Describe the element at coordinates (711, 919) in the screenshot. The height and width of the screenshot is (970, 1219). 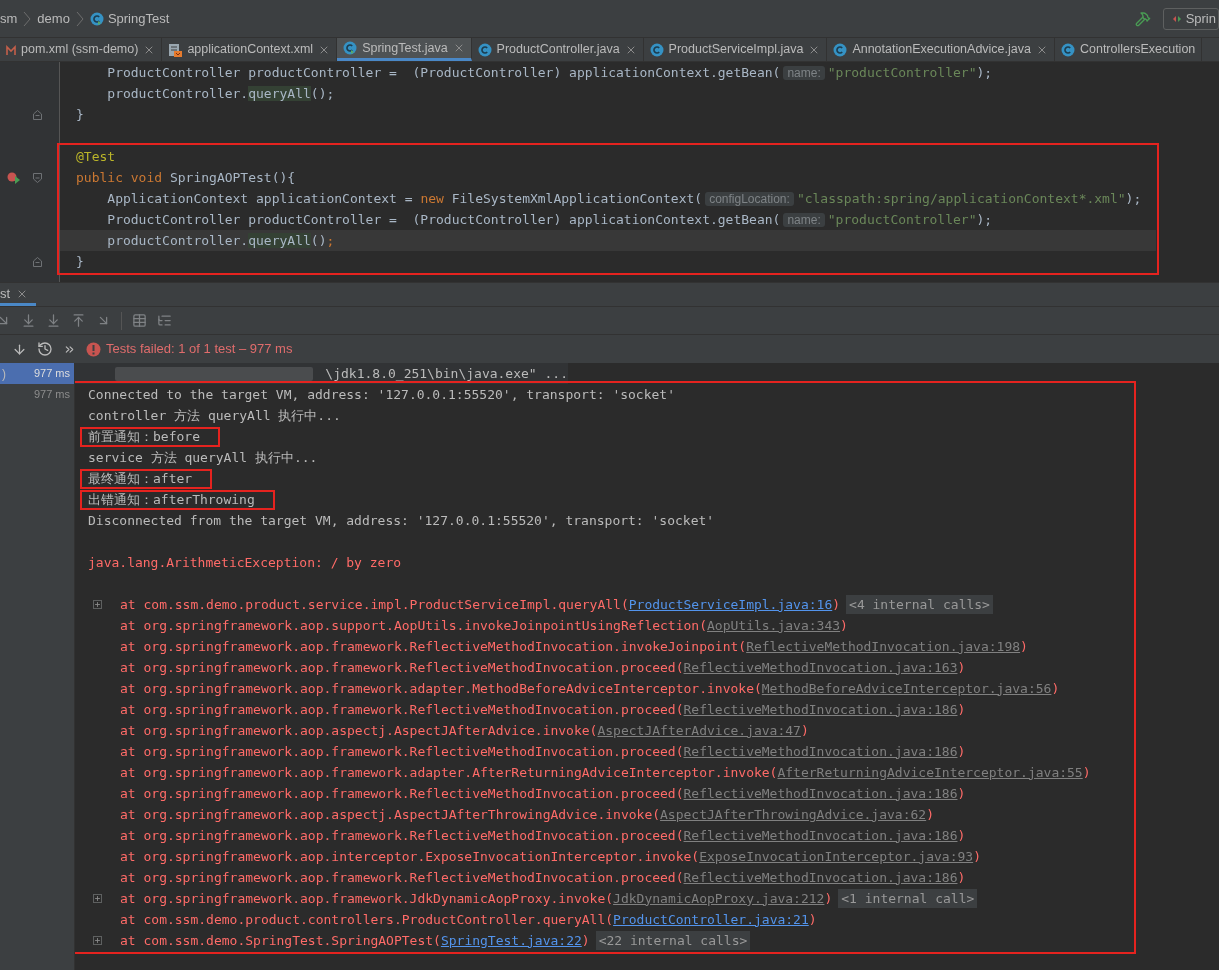
I see `source-link: ProductController.java:21` at that location.